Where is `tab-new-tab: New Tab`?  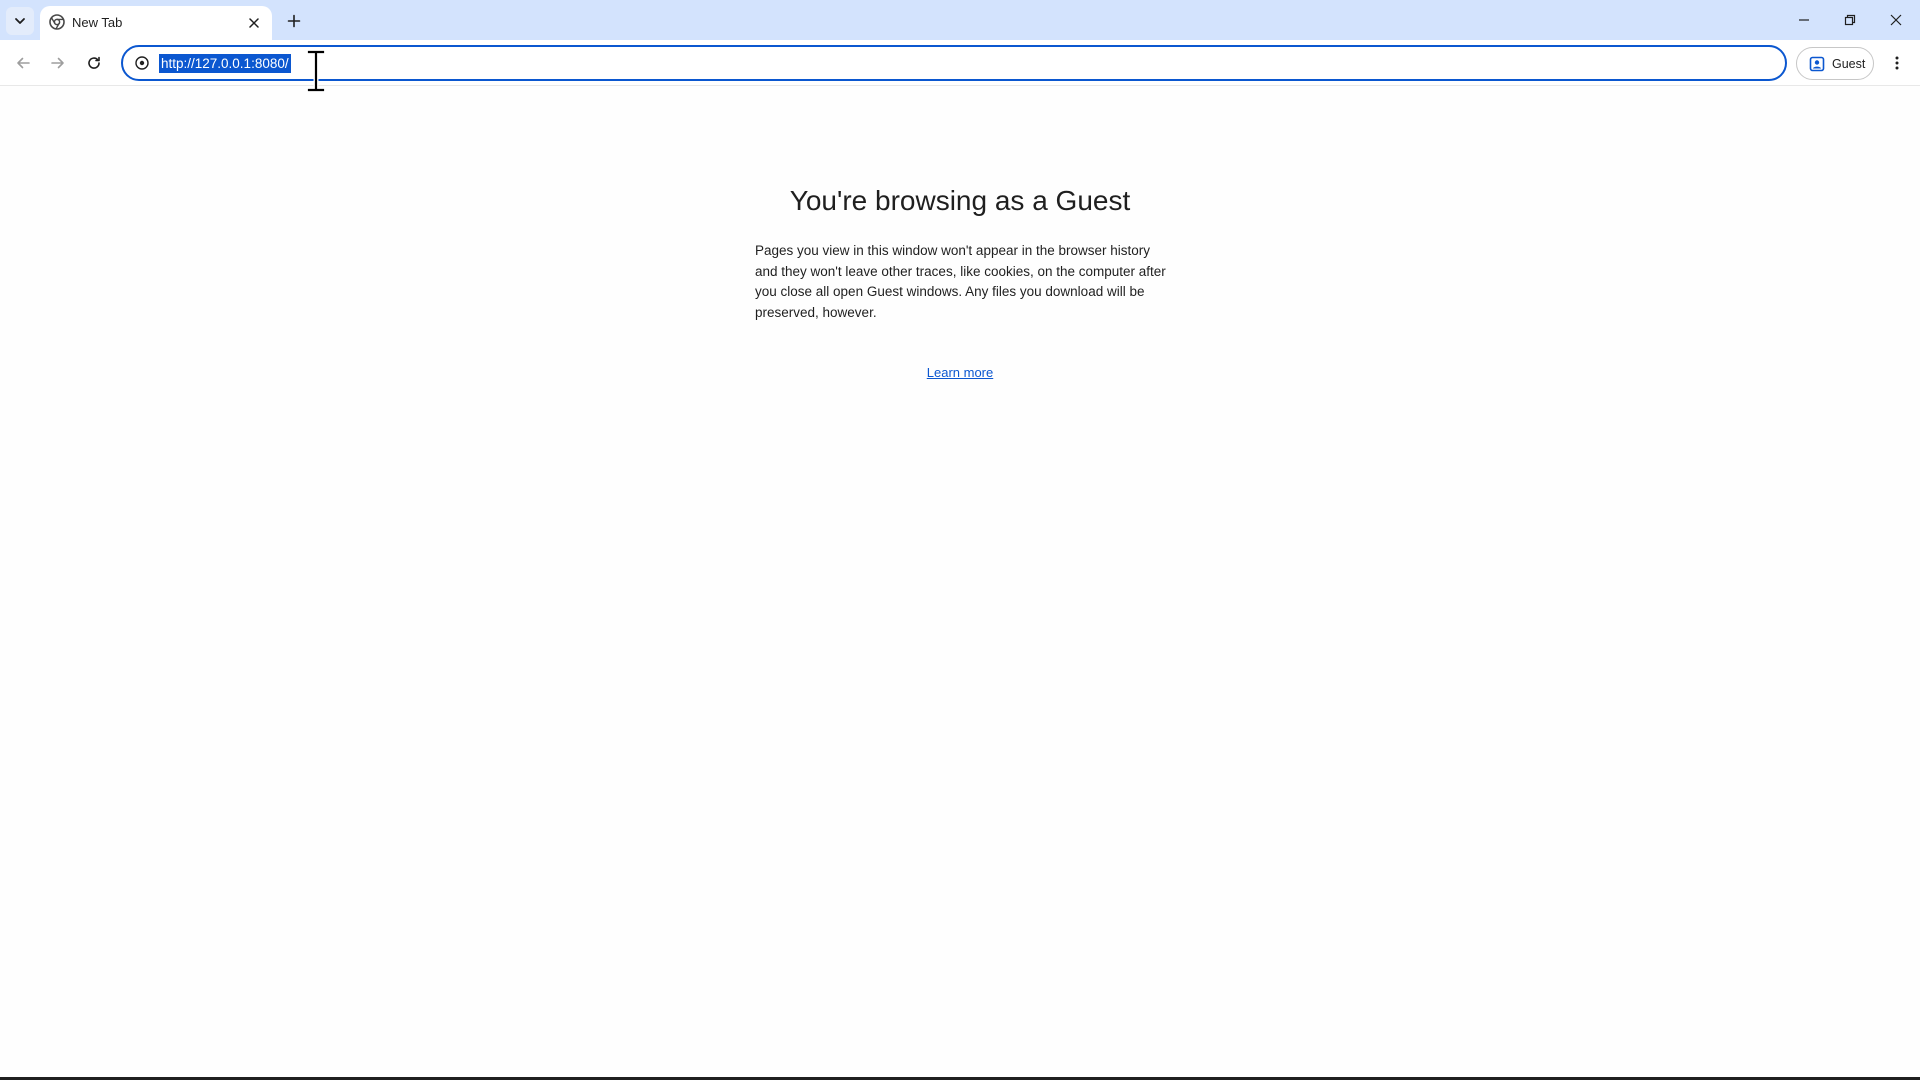
tab-new-tab: New Tab is located at coordinates (156, 23).